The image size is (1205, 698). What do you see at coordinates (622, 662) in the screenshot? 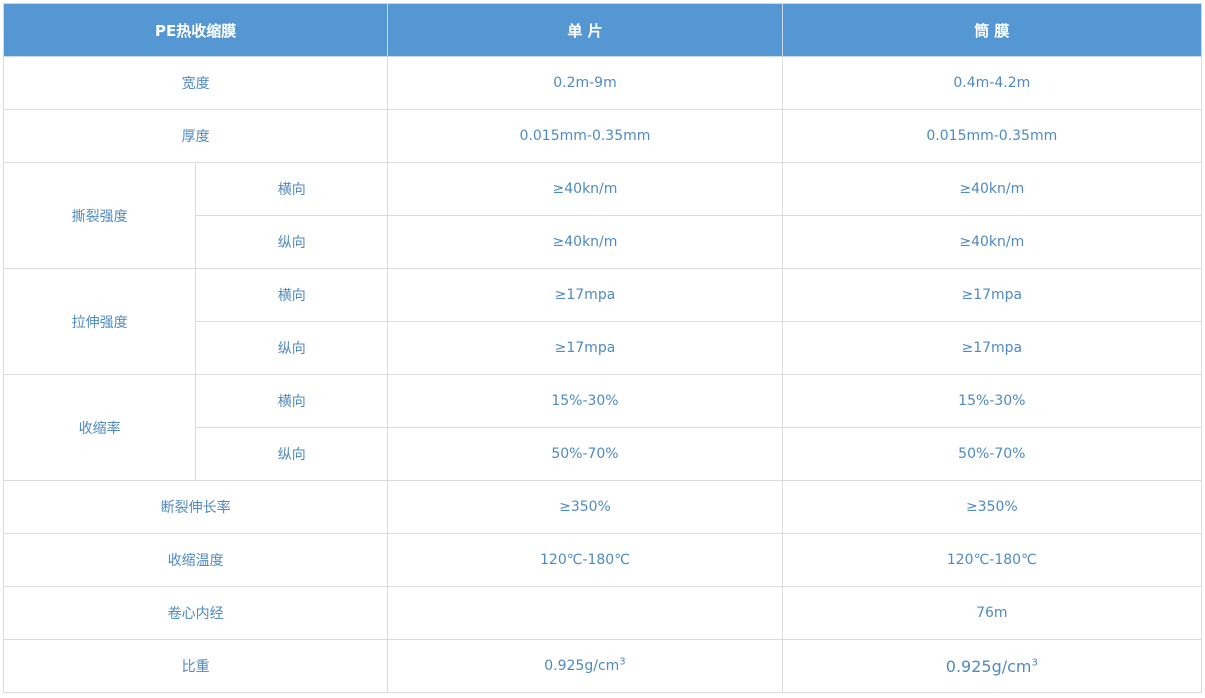
I see `density-single-exponent: 3` at bounding box center [622, 662].